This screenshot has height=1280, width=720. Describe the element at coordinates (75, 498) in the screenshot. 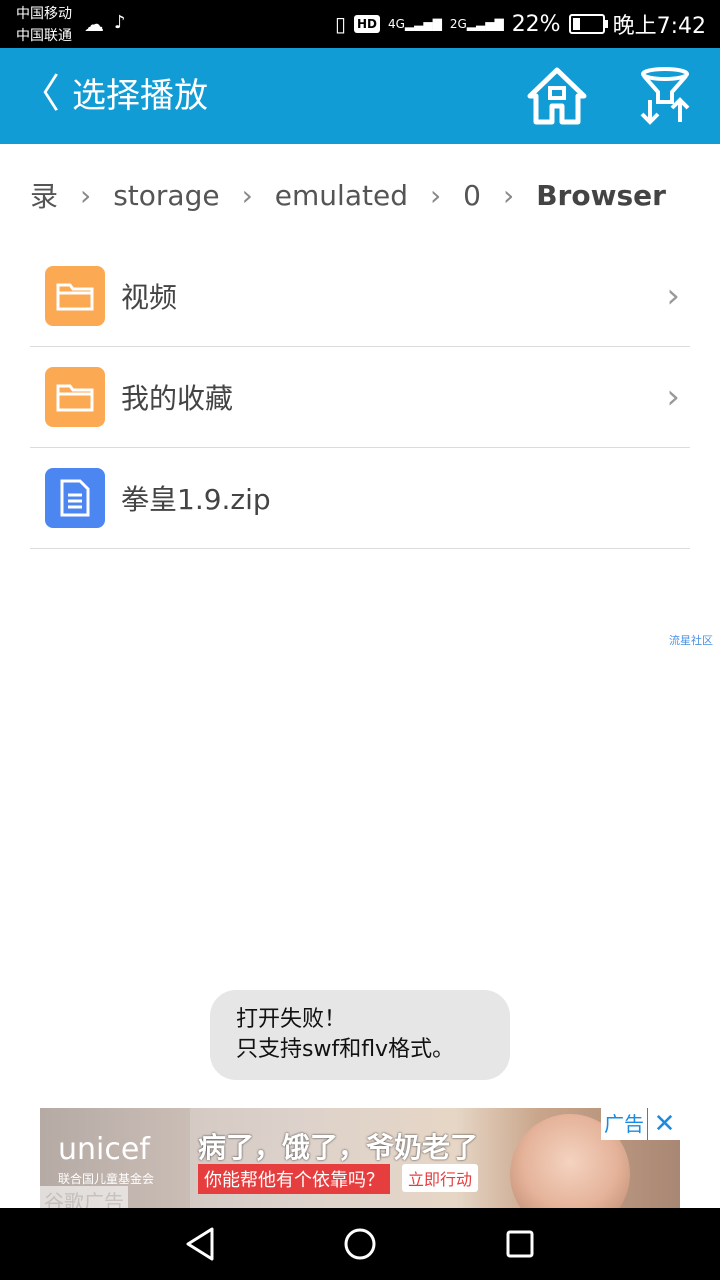

I see `document-icon` at that location.